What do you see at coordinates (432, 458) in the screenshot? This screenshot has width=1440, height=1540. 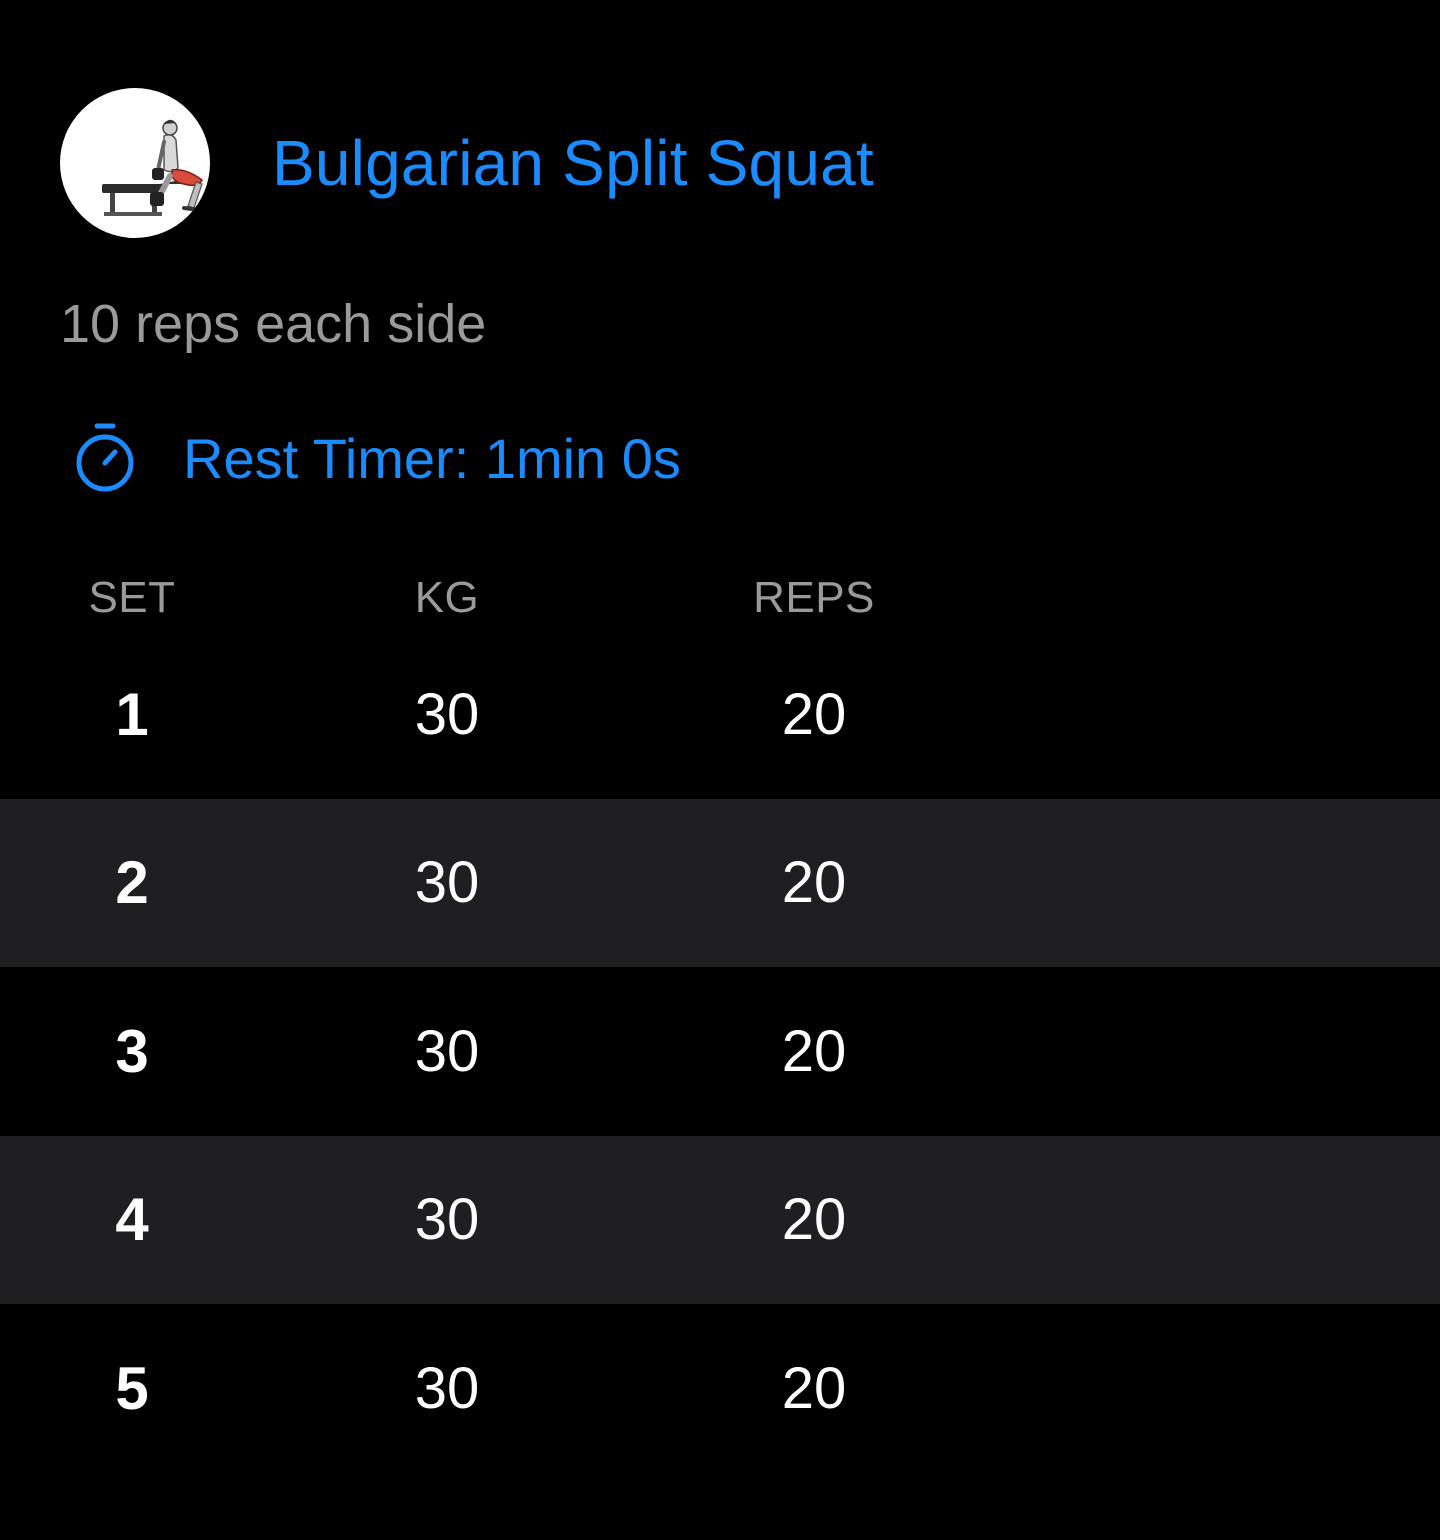 I see `rest-timer-label: Rest Timer: 1min 0s` at bounding box center [432, 458].